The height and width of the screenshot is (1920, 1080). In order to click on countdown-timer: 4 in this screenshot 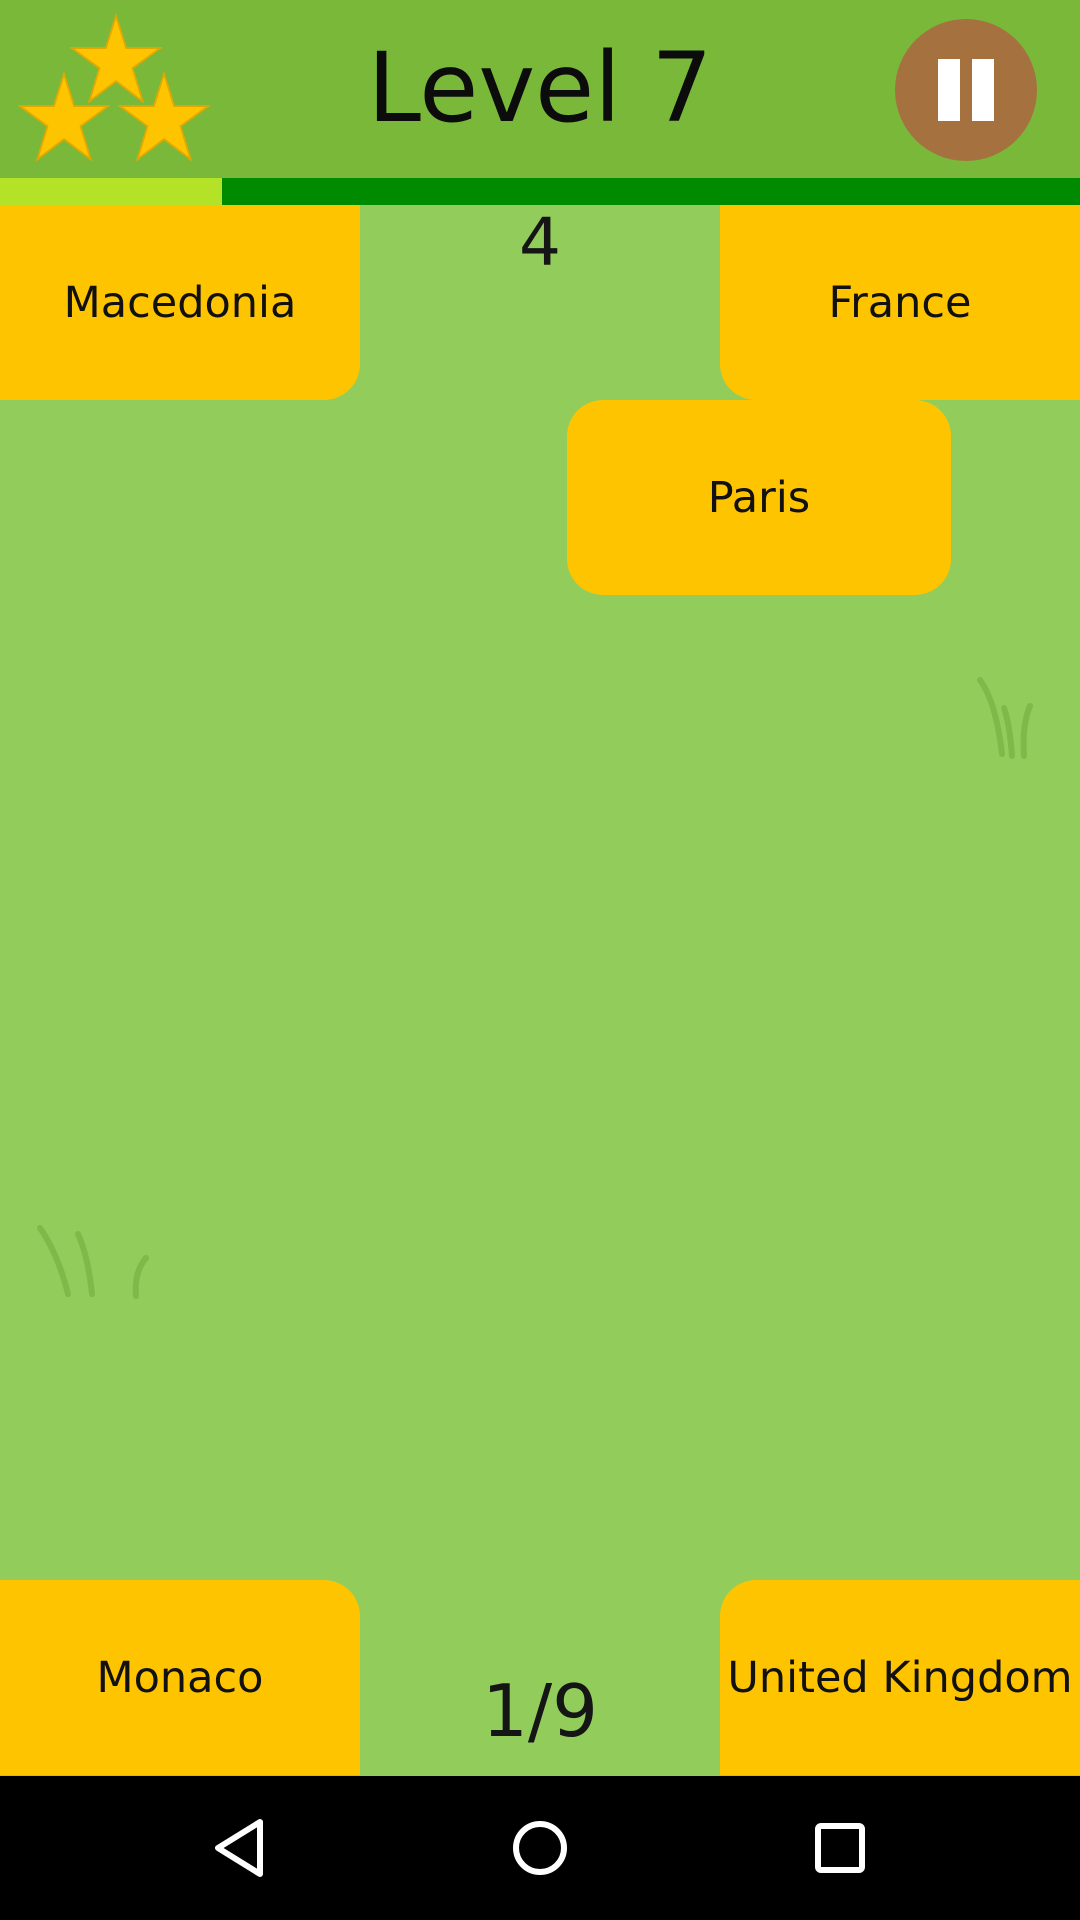, I will do `click(540, 242)`.